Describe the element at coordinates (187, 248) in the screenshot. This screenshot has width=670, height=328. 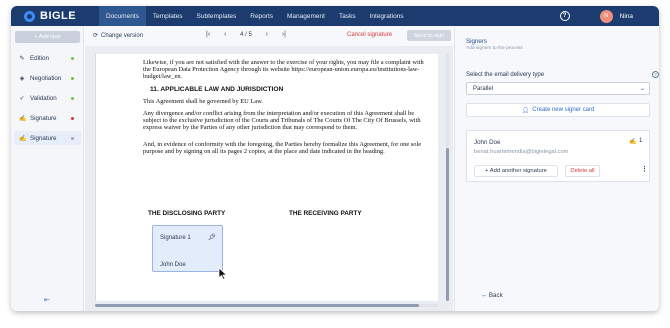
I see `signature-field: Signature 1 📌︎ John Doe` at that location.